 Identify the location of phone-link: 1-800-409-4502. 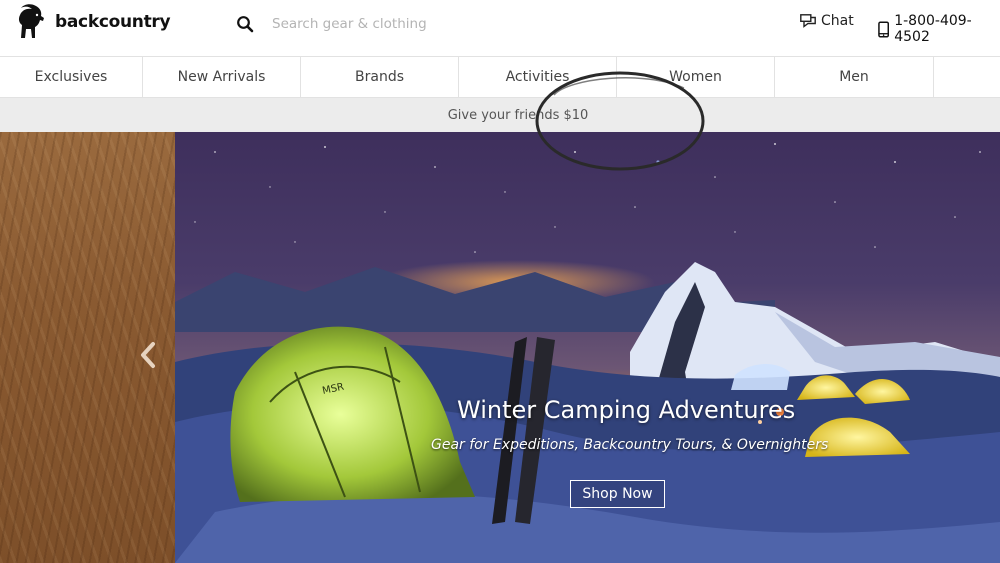
(939, 29).